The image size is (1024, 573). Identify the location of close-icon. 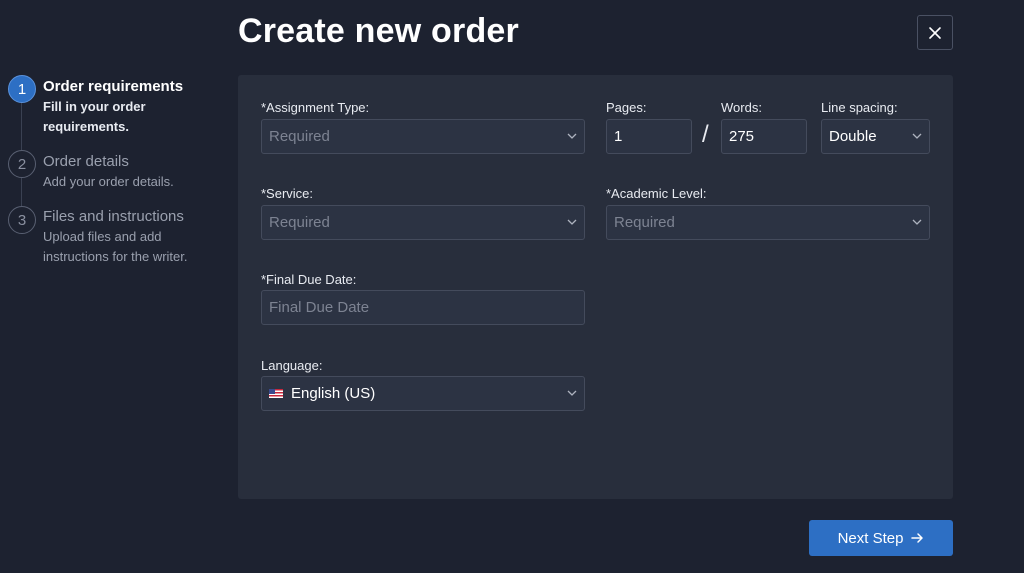
(935, 32).